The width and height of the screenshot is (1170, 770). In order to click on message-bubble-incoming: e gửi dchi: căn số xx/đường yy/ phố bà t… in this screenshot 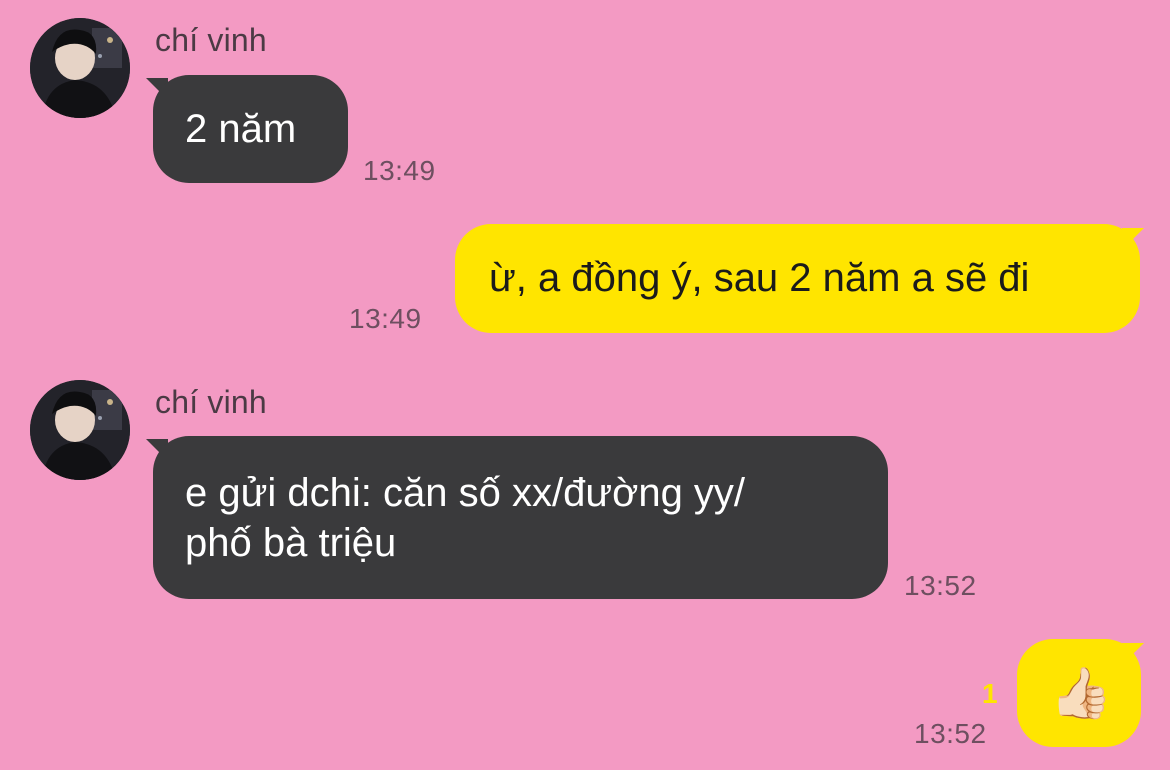, I will do `click(520, 517)`.